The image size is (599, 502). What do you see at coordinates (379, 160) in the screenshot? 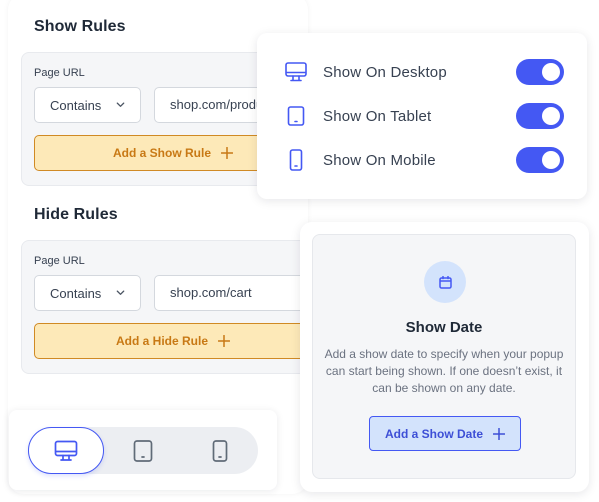
I see `device-label-mobile: Show On Mobile` at bounding box center [379, 160].